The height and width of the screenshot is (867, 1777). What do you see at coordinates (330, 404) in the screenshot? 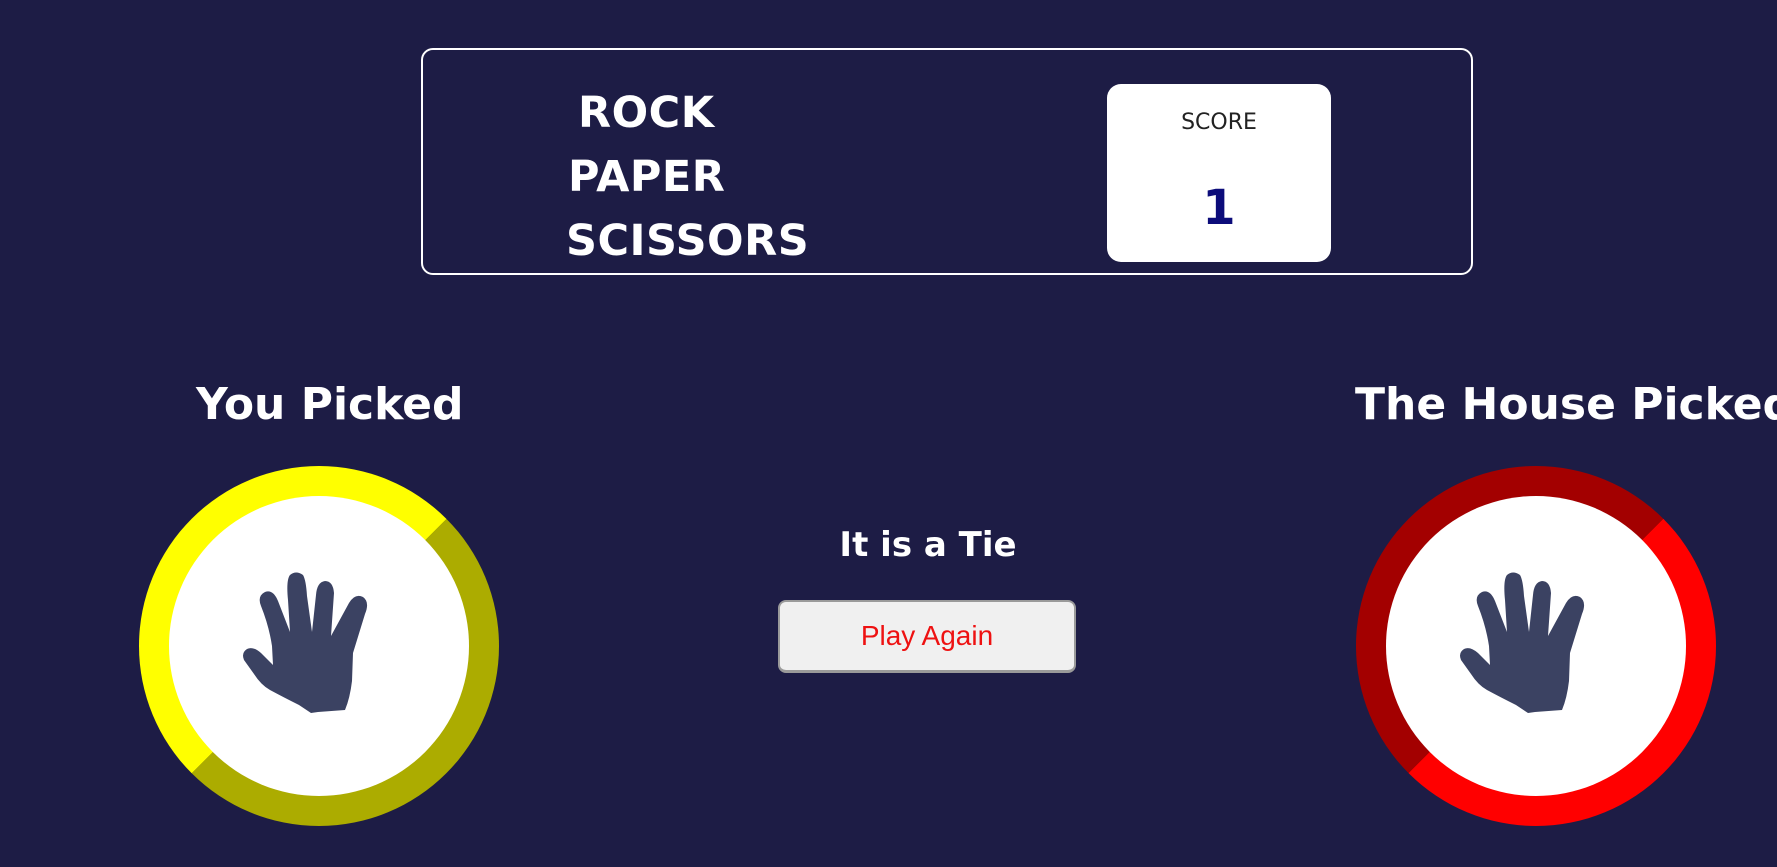
I see `you-picked-label: You Picked` at bounding box center [330, 404].